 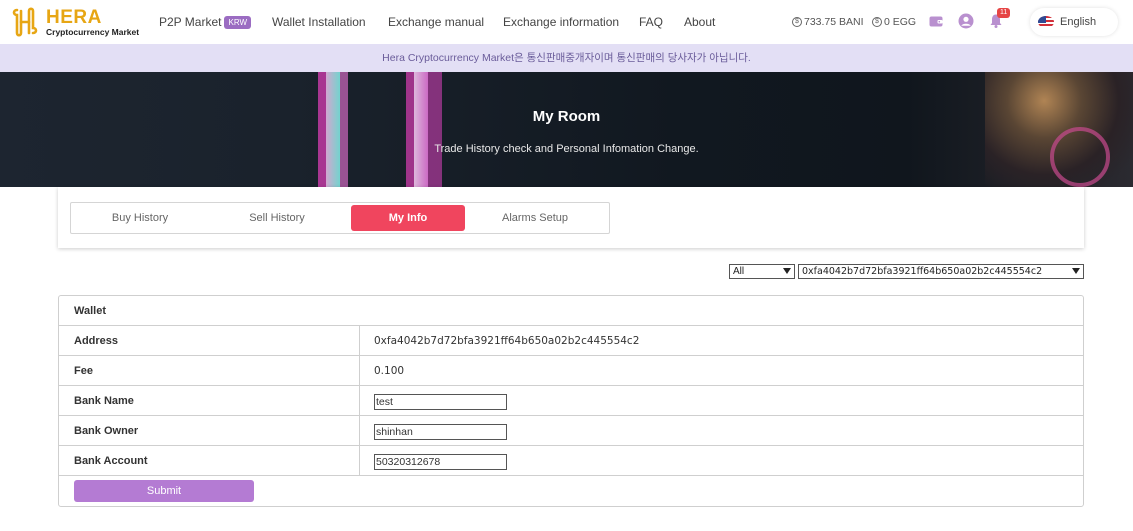 I want to click on type-filter-value: All, so click(x=739, y=271).